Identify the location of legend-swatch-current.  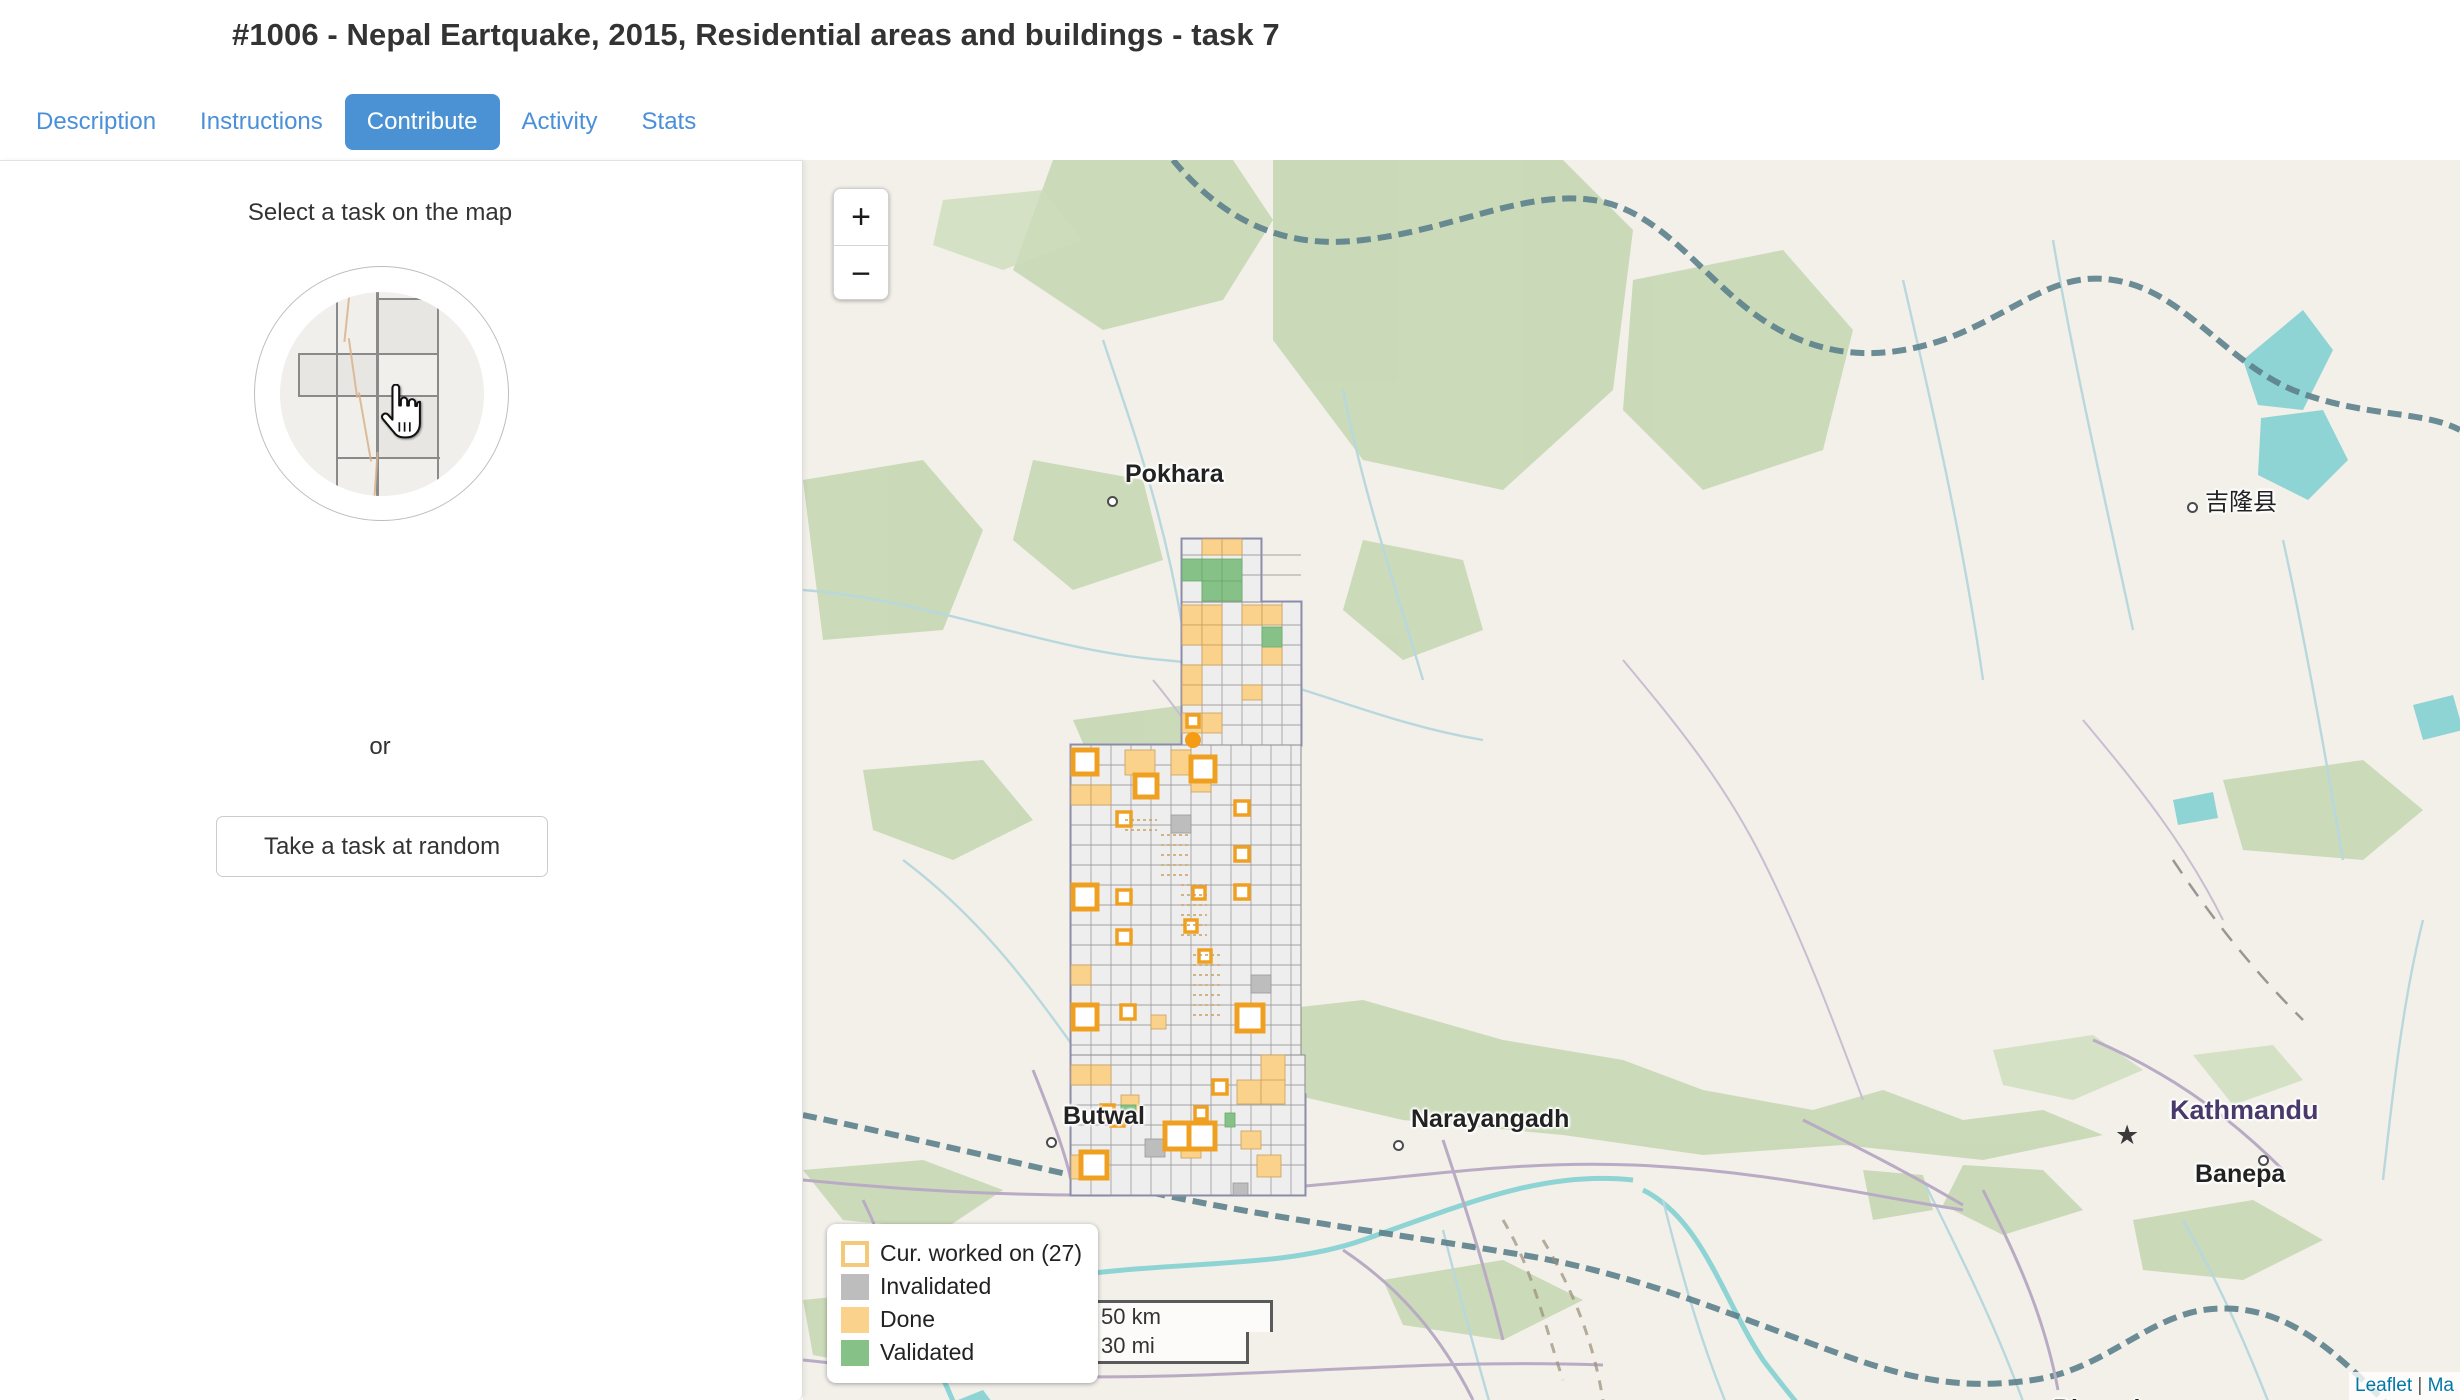
(855, 1253).